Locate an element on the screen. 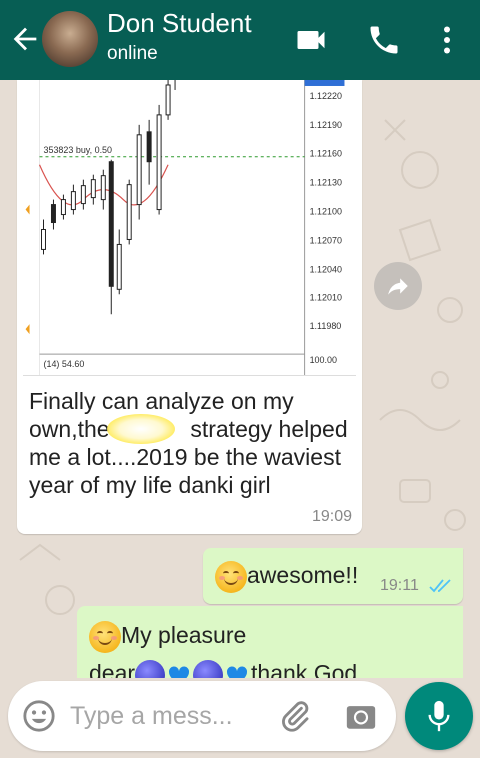 The image size is (480, 758). forward-icon is located at coordinates (398, 286).